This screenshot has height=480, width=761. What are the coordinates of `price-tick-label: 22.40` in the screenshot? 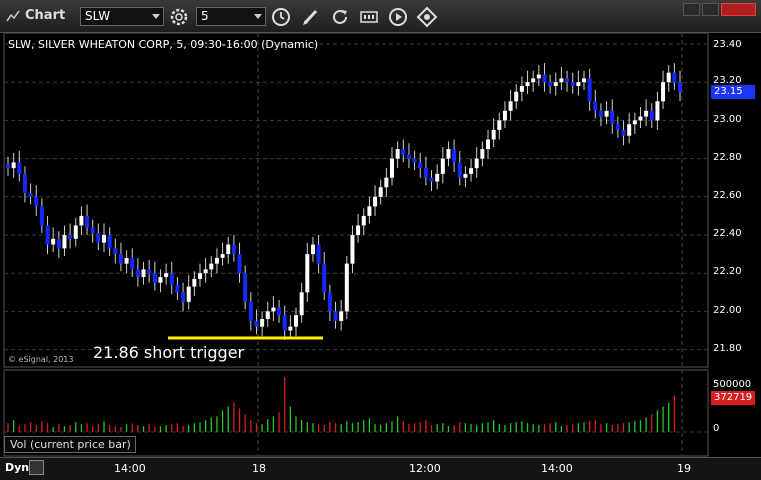 It's located at (727, 233).